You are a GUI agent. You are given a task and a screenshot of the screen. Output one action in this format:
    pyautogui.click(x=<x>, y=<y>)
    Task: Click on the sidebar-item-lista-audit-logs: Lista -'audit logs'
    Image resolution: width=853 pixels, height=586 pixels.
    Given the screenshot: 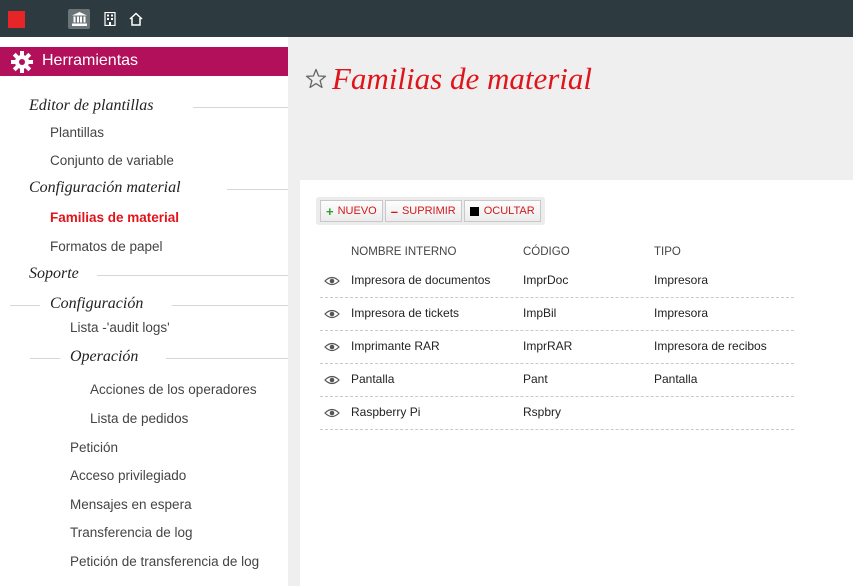 What is the action you would take?
    pyautogui.click(x=120, y=327)
    